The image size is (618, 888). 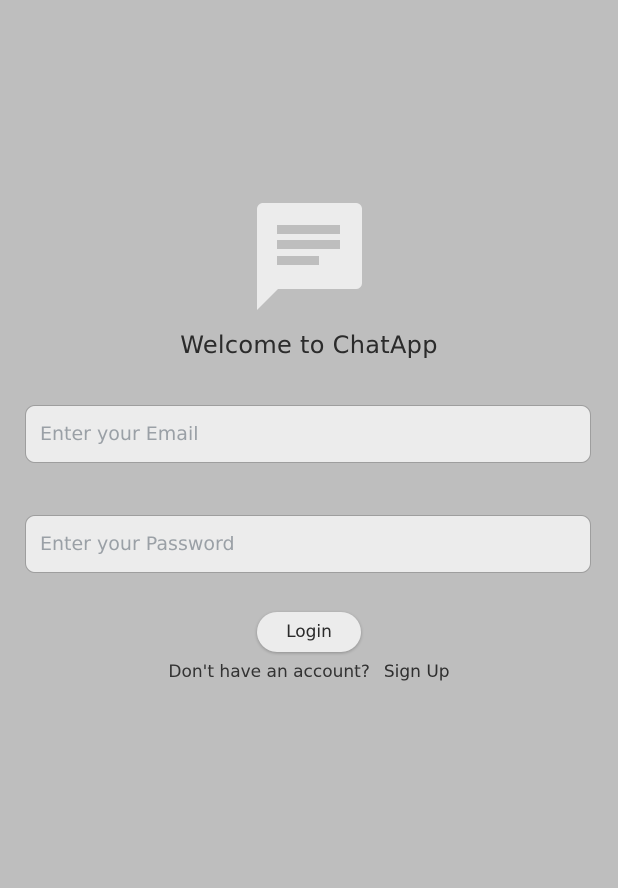 I want to click on no-account-text: Don't have an account?, so click(x=269, y=672).